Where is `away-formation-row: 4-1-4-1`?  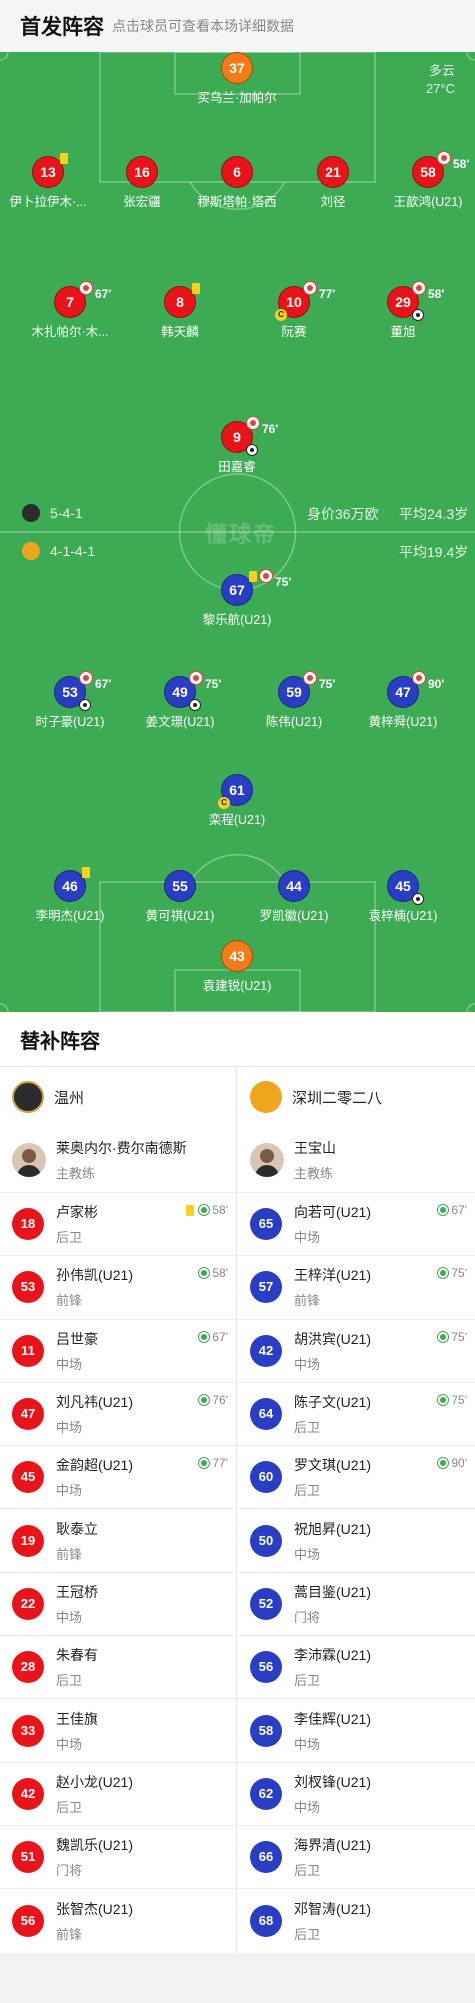 away-formation-row: 4-1-4-1 is located at coordinates (58, 551).